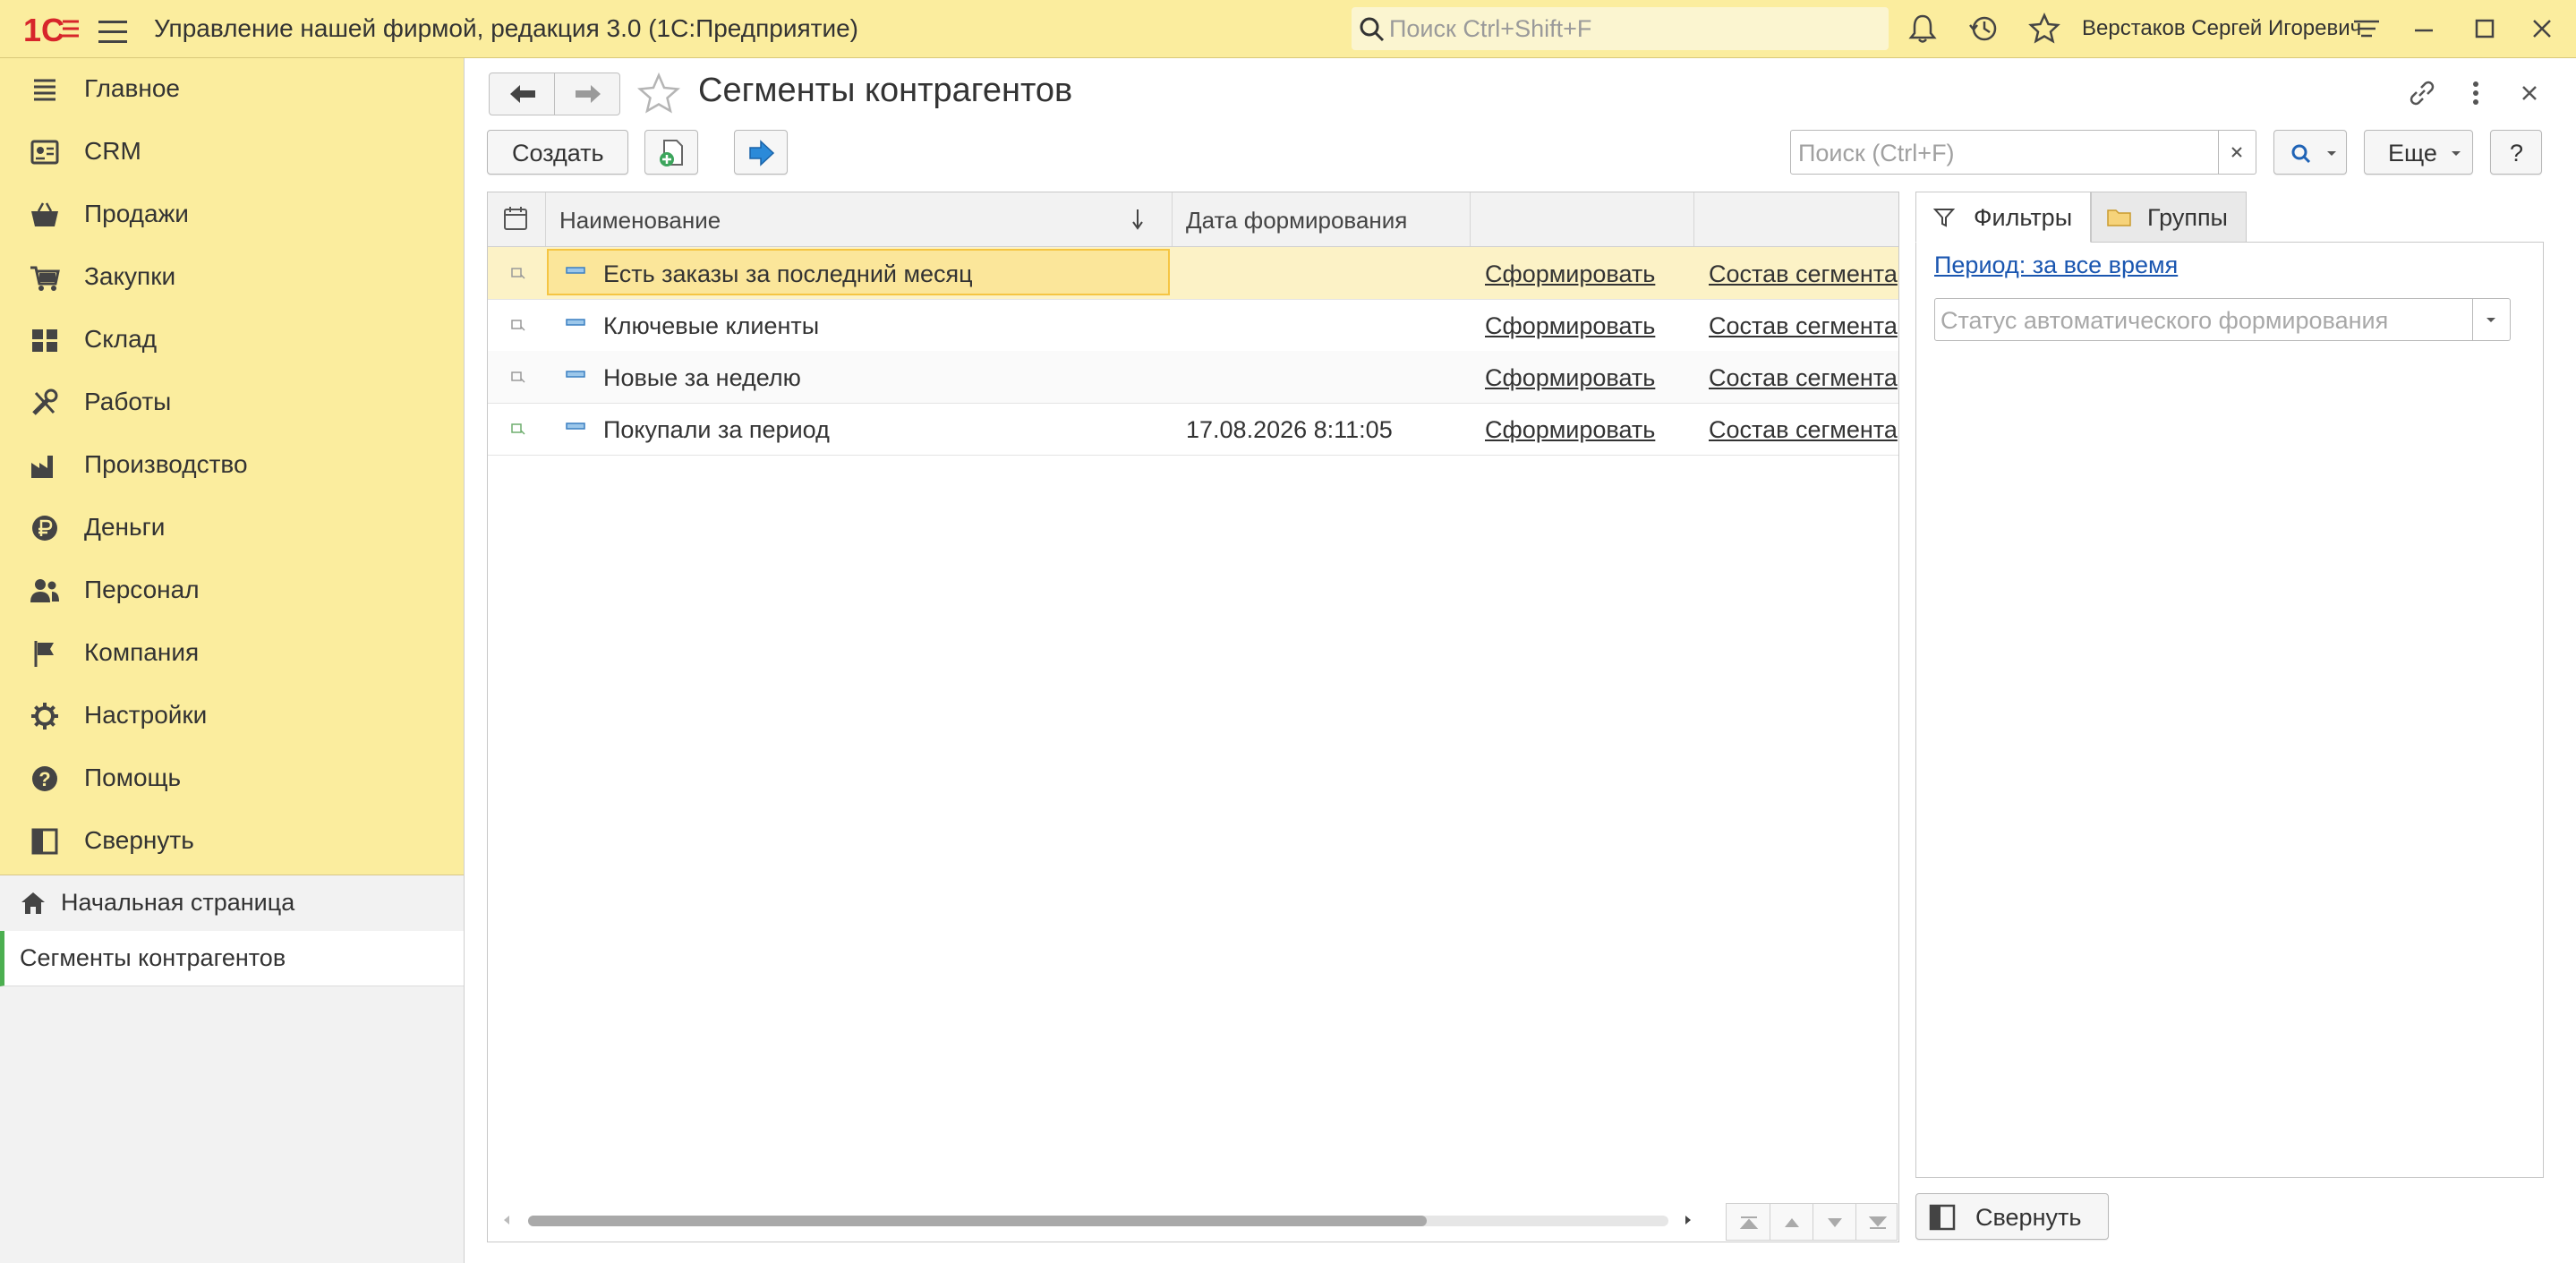  I want to click on search-options-button, so click(2310, 153).